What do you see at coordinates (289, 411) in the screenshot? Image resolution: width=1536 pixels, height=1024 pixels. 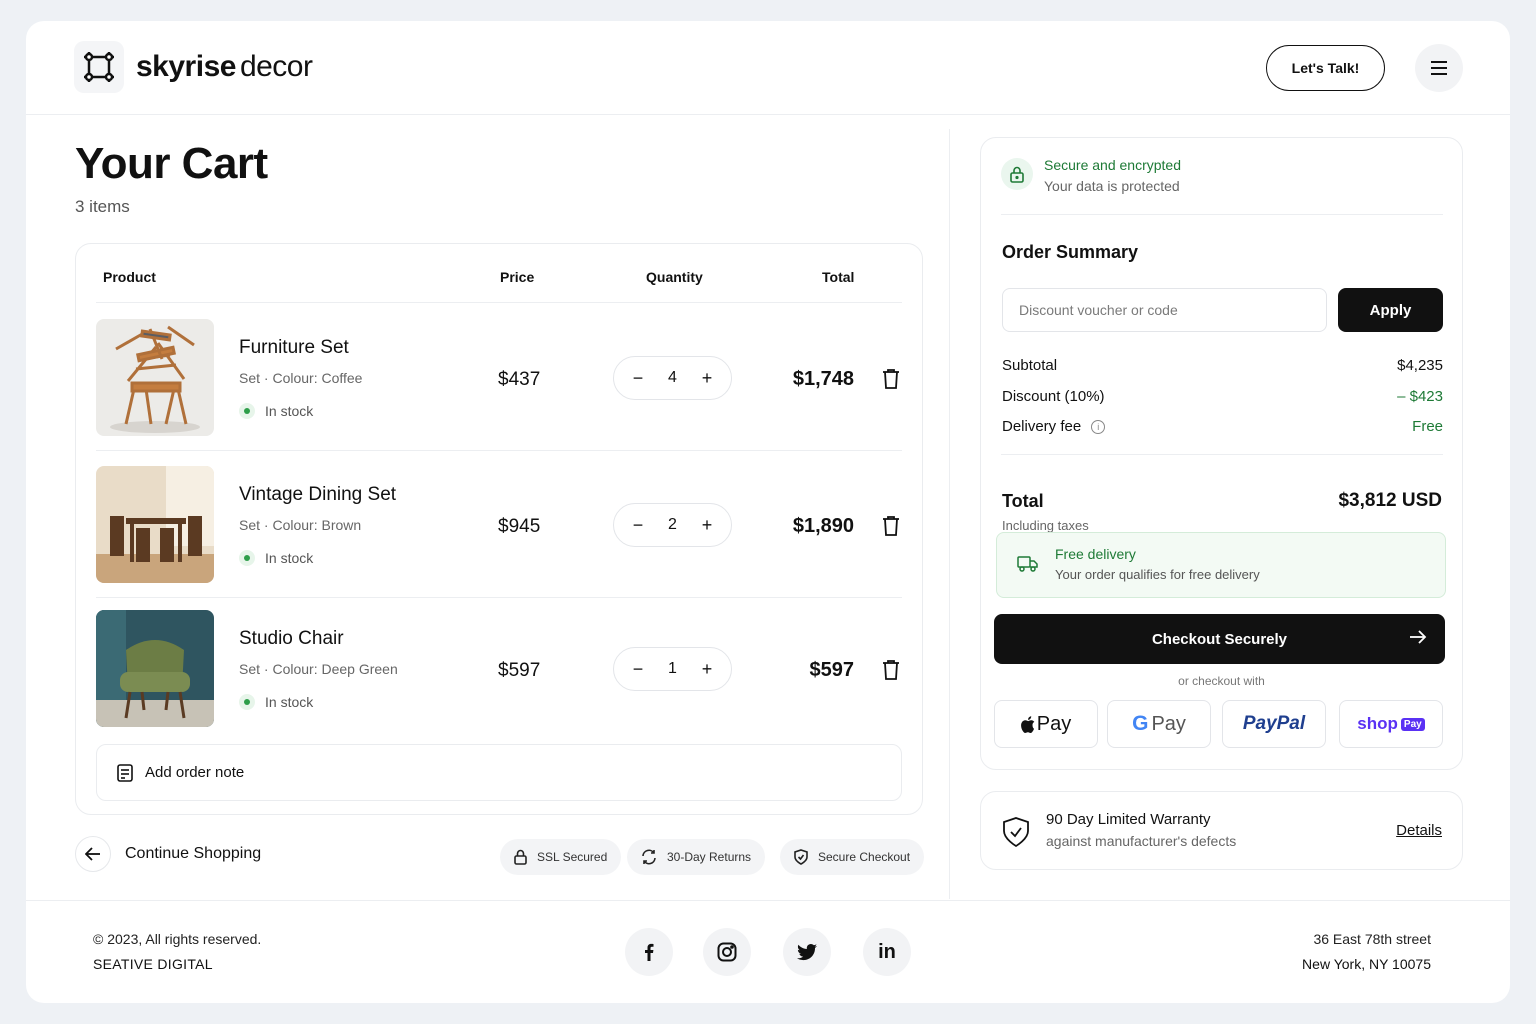 I see `stock-label: In stock` at bounding box center [289, 411].